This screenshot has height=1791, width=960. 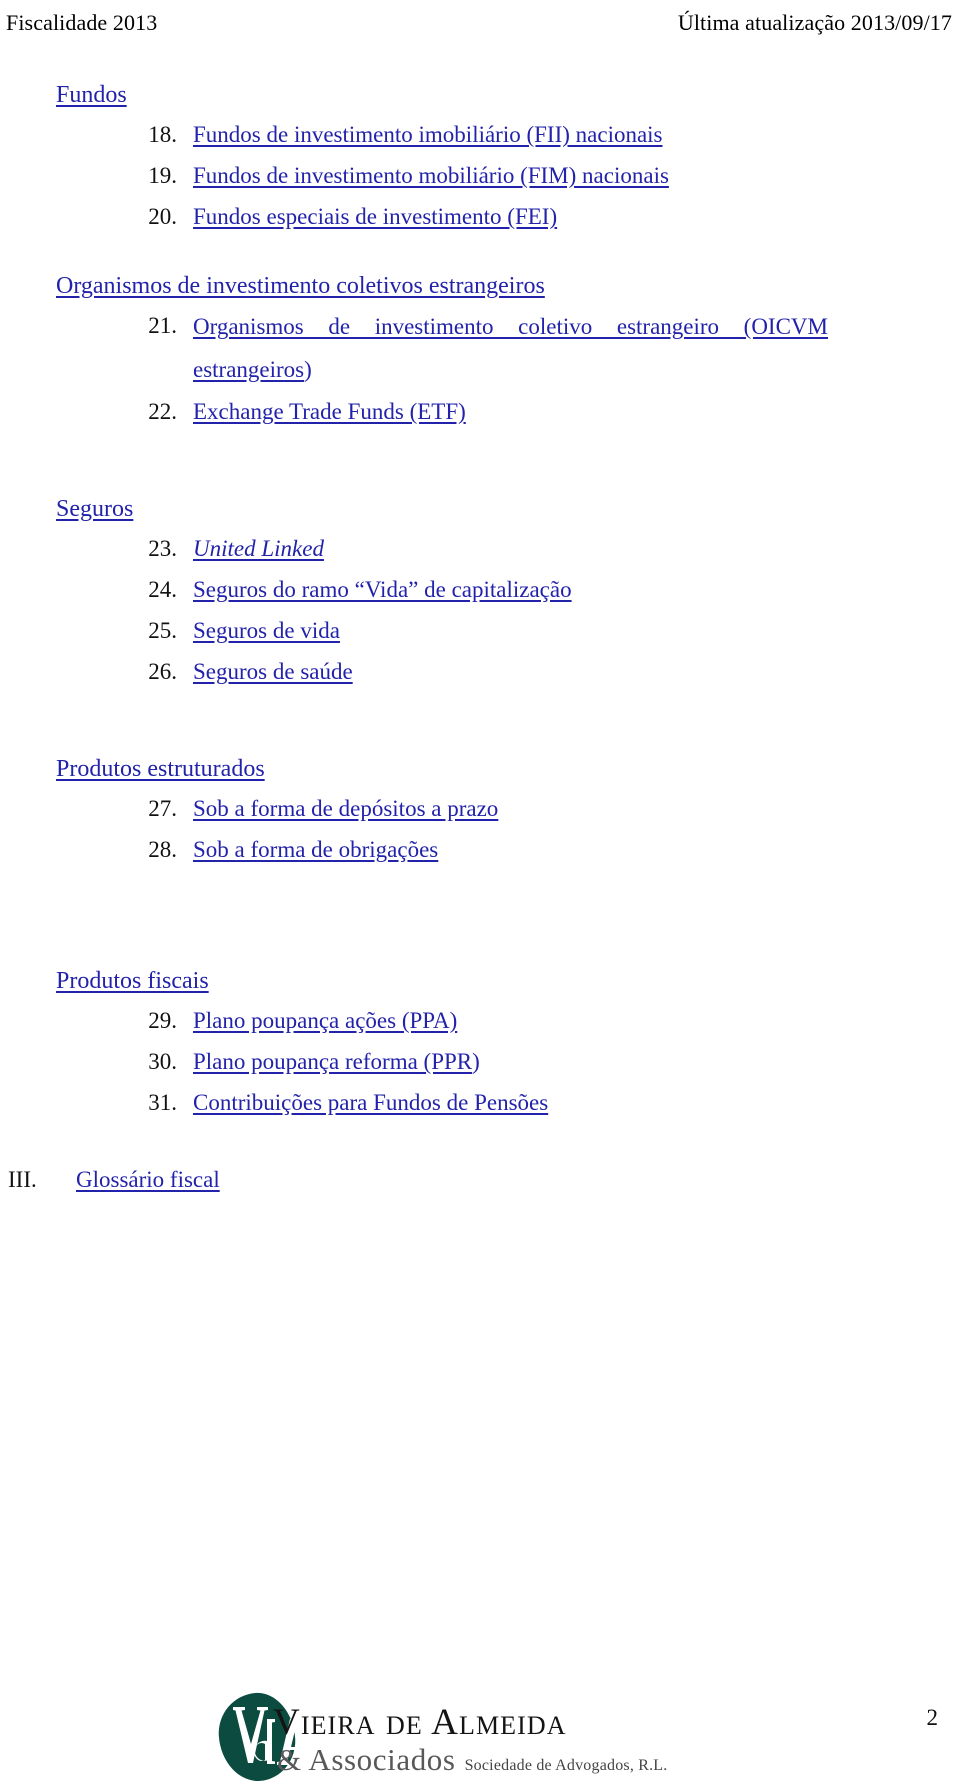 I want to click on header-document-title: Fiscalidade 2013, so click(x=82, y=22).